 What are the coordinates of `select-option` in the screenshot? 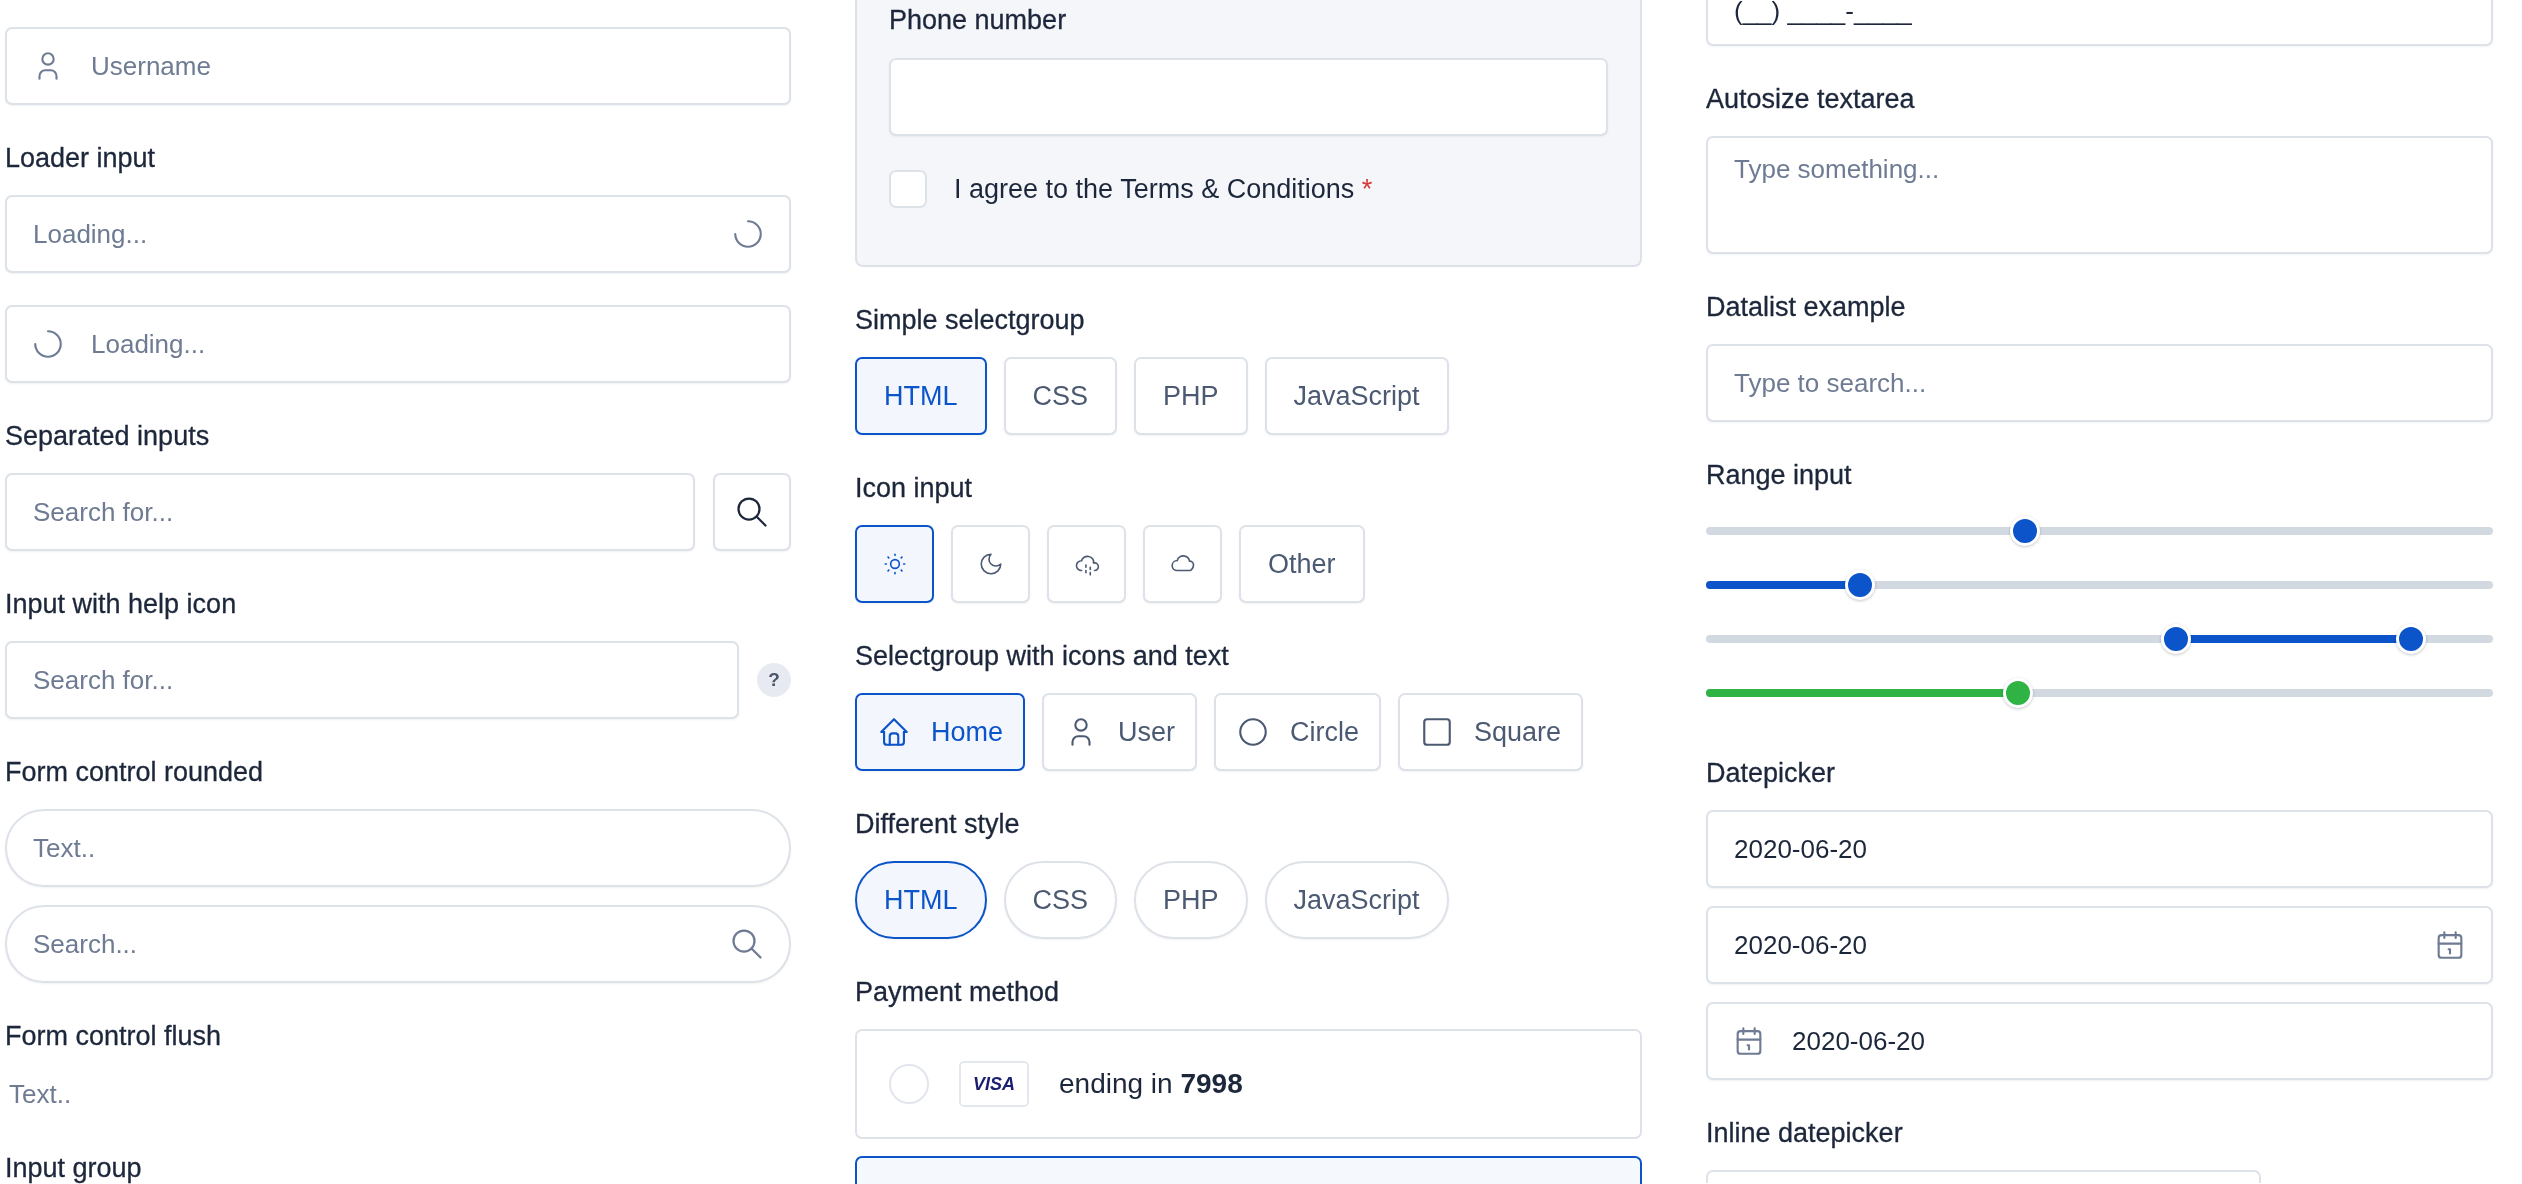 It's located at (894, 564).